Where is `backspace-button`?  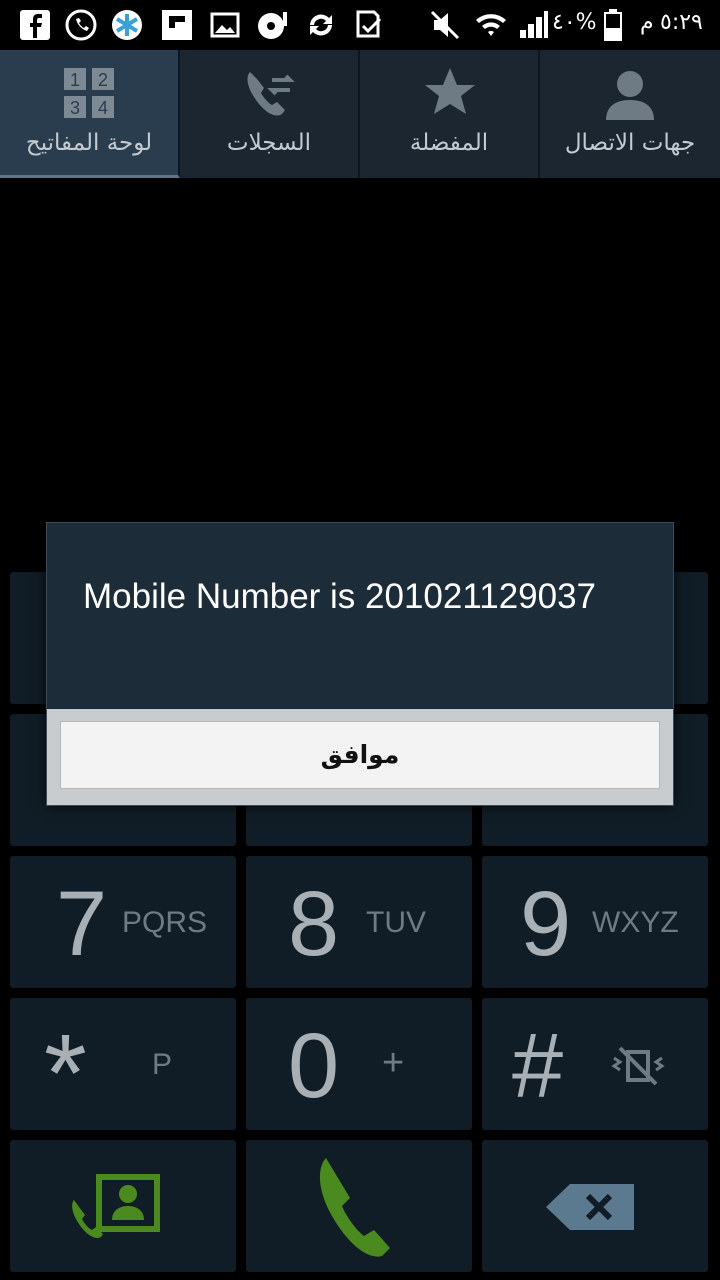
backspace-button is located at coordinates (595, 1206).